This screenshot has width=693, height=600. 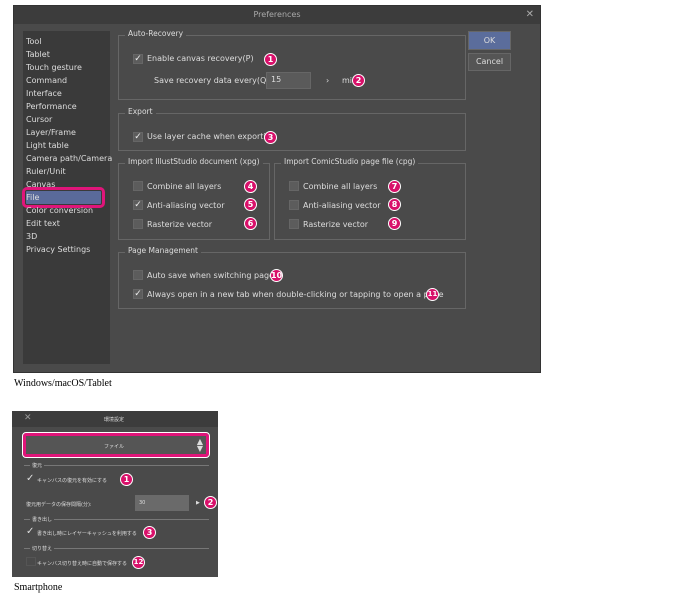 What do you see at coordinates (142, 503) in the screenshot?
I see `interval-value: 30` at bounding box center [142, 503].